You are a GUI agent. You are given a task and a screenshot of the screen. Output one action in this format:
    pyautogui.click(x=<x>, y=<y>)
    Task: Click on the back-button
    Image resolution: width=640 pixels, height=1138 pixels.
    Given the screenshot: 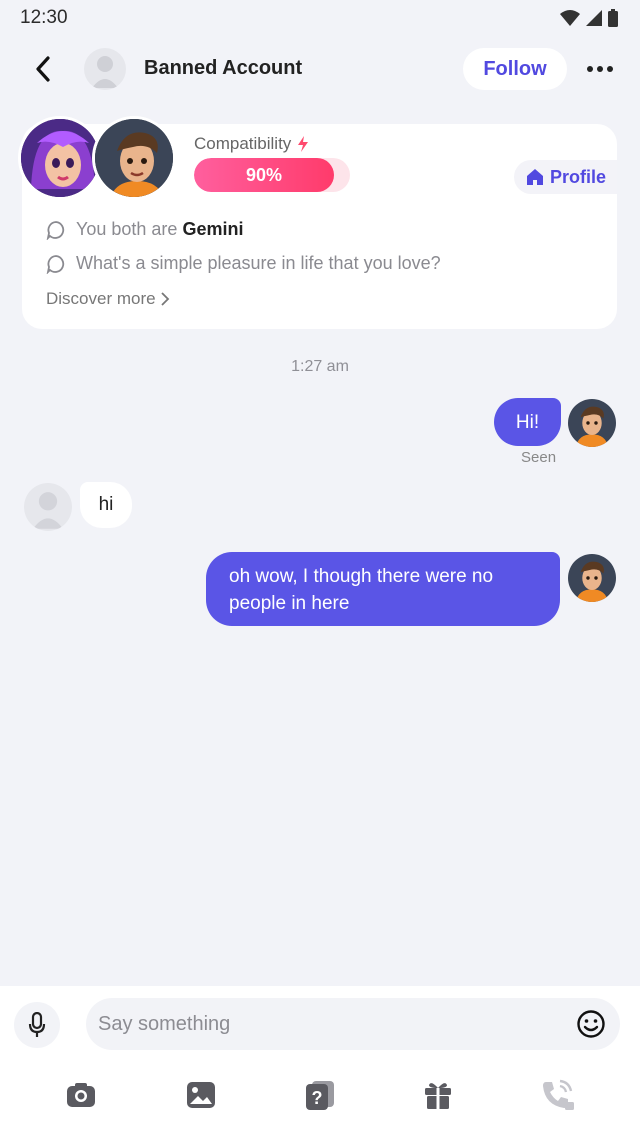 What is the action you would take?
    pyautogui.click(x=43, y=69)
    